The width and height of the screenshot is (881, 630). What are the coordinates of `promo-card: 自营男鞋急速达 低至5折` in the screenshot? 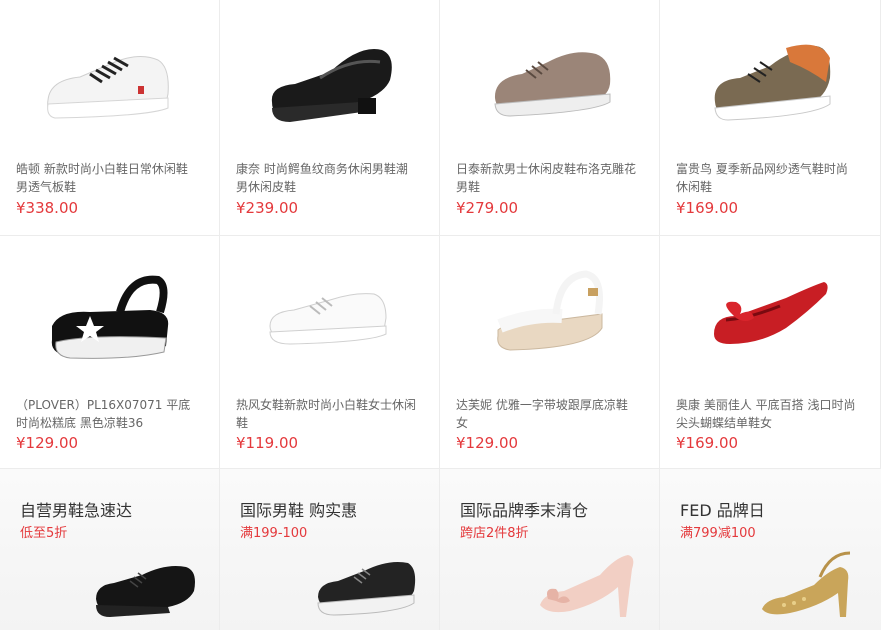 It's located at (110, 549).